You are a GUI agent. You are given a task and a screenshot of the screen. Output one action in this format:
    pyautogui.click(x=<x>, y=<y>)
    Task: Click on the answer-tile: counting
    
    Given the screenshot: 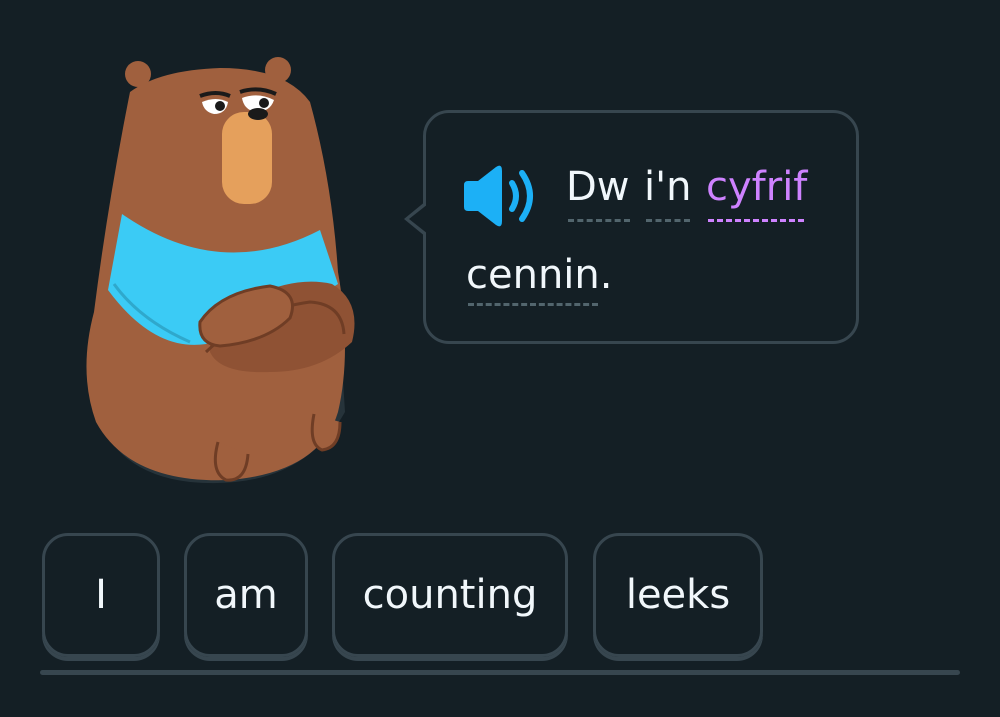 What is the action you would take?
    pyautogui.click(x=450, y=595)
    